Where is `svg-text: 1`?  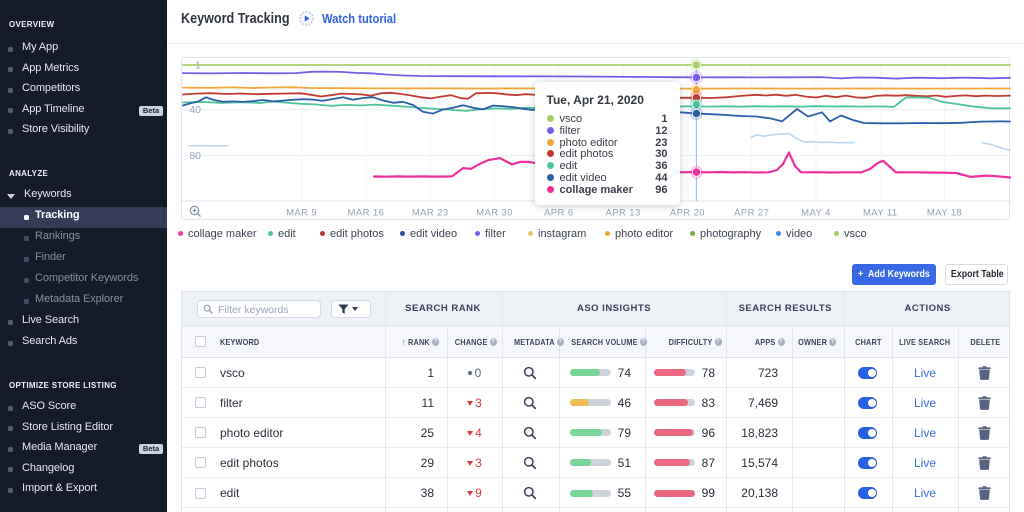
svg-text: 1 is located at coordinates (198, 66).